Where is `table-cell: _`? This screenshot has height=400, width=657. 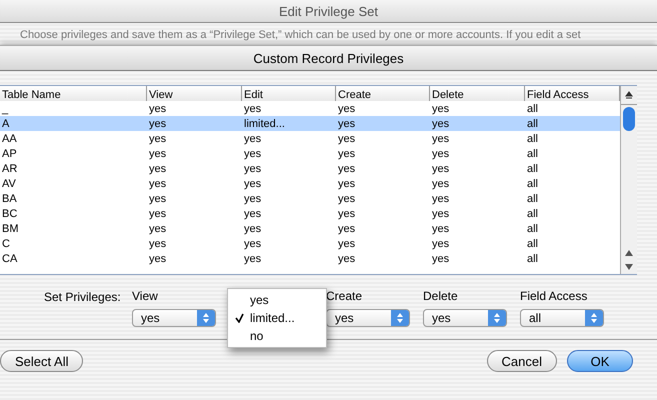 table-cell: _ is located at coordinates (73, 108).